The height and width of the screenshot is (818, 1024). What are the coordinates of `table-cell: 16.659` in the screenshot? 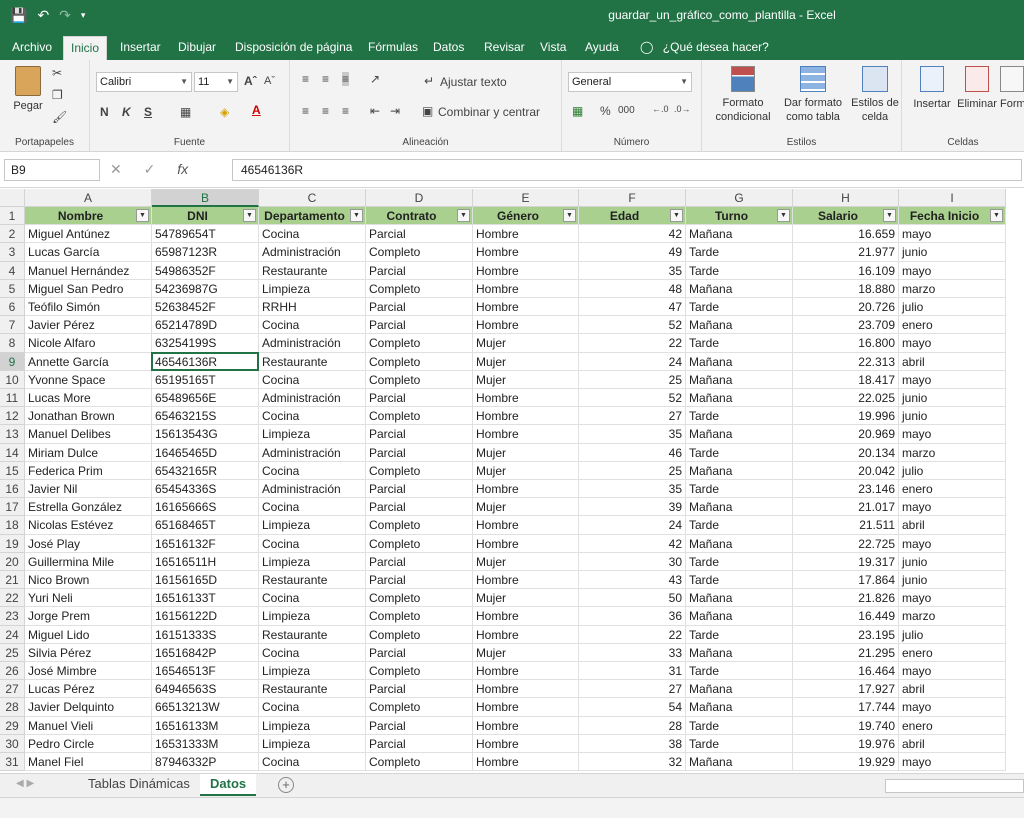 It's located at (846, 234).